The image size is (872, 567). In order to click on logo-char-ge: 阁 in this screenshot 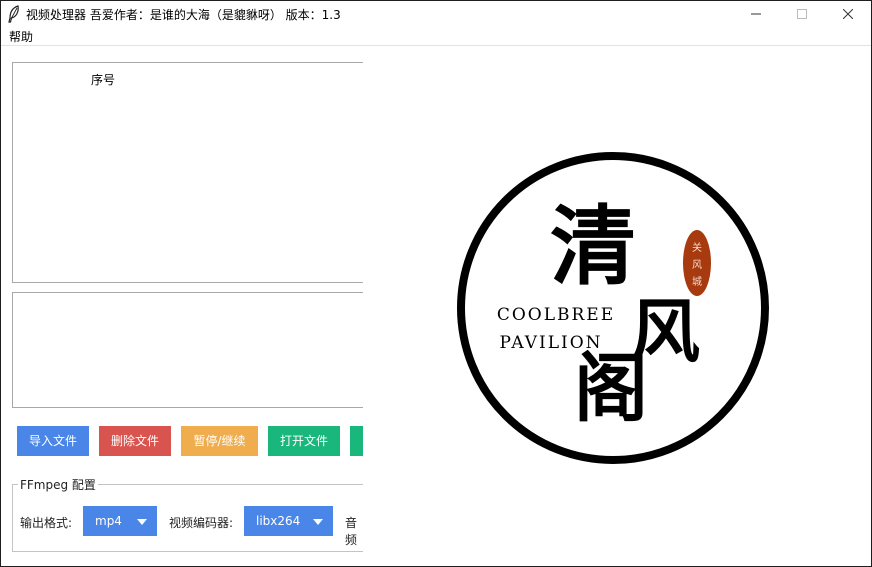, I will do `click(611, 389)`.